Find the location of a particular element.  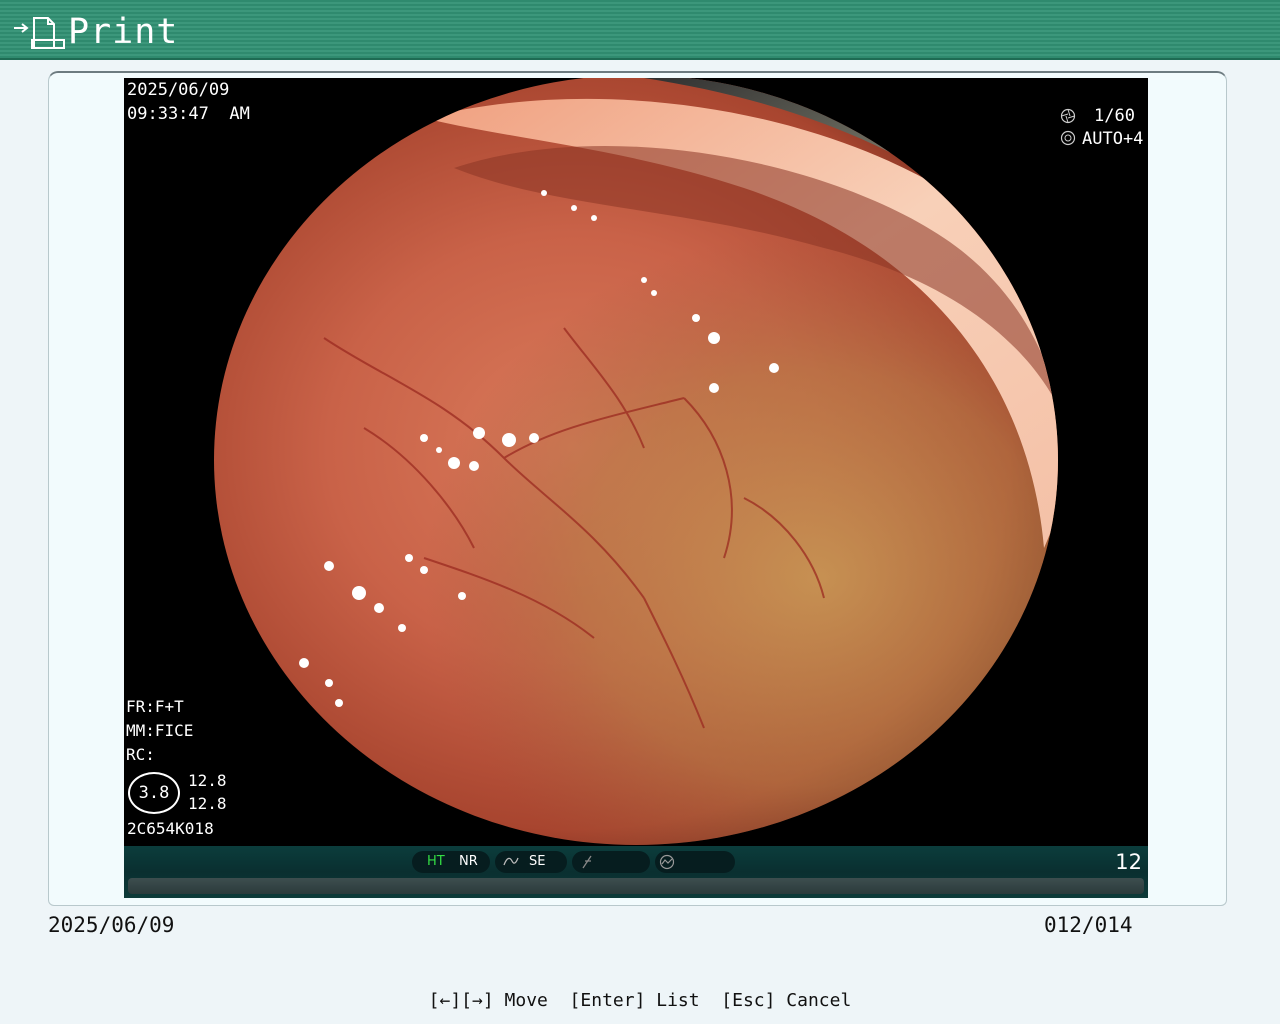

fr-setting: FR:F+T is located at coordinates (155, 706).